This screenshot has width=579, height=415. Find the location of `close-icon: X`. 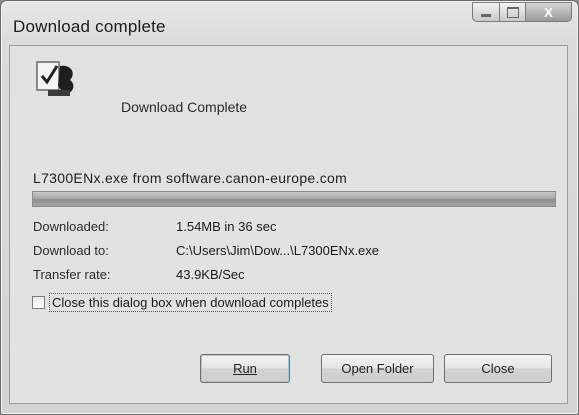

close-icon: X is located at coordinates (548, 12).